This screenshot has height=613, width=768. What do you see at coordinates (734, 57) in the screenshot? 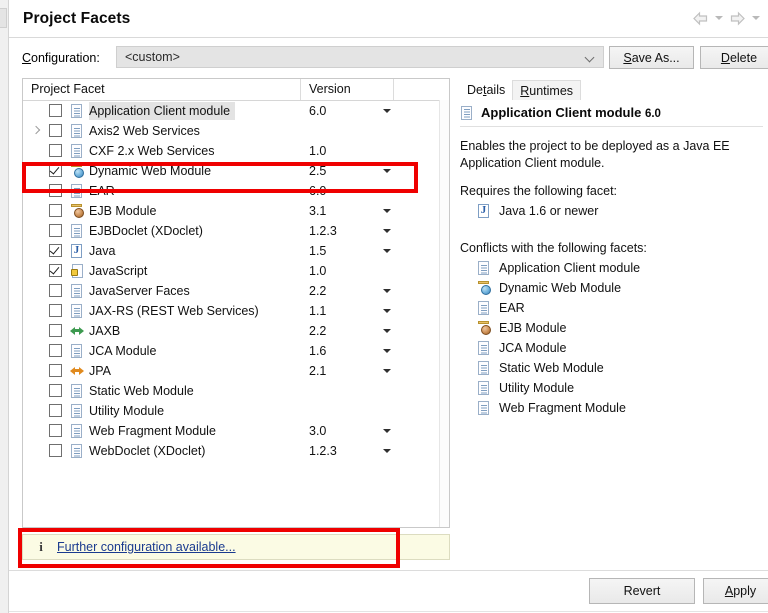
I see `delete-button: Delete` at bounding box center [734, 57].